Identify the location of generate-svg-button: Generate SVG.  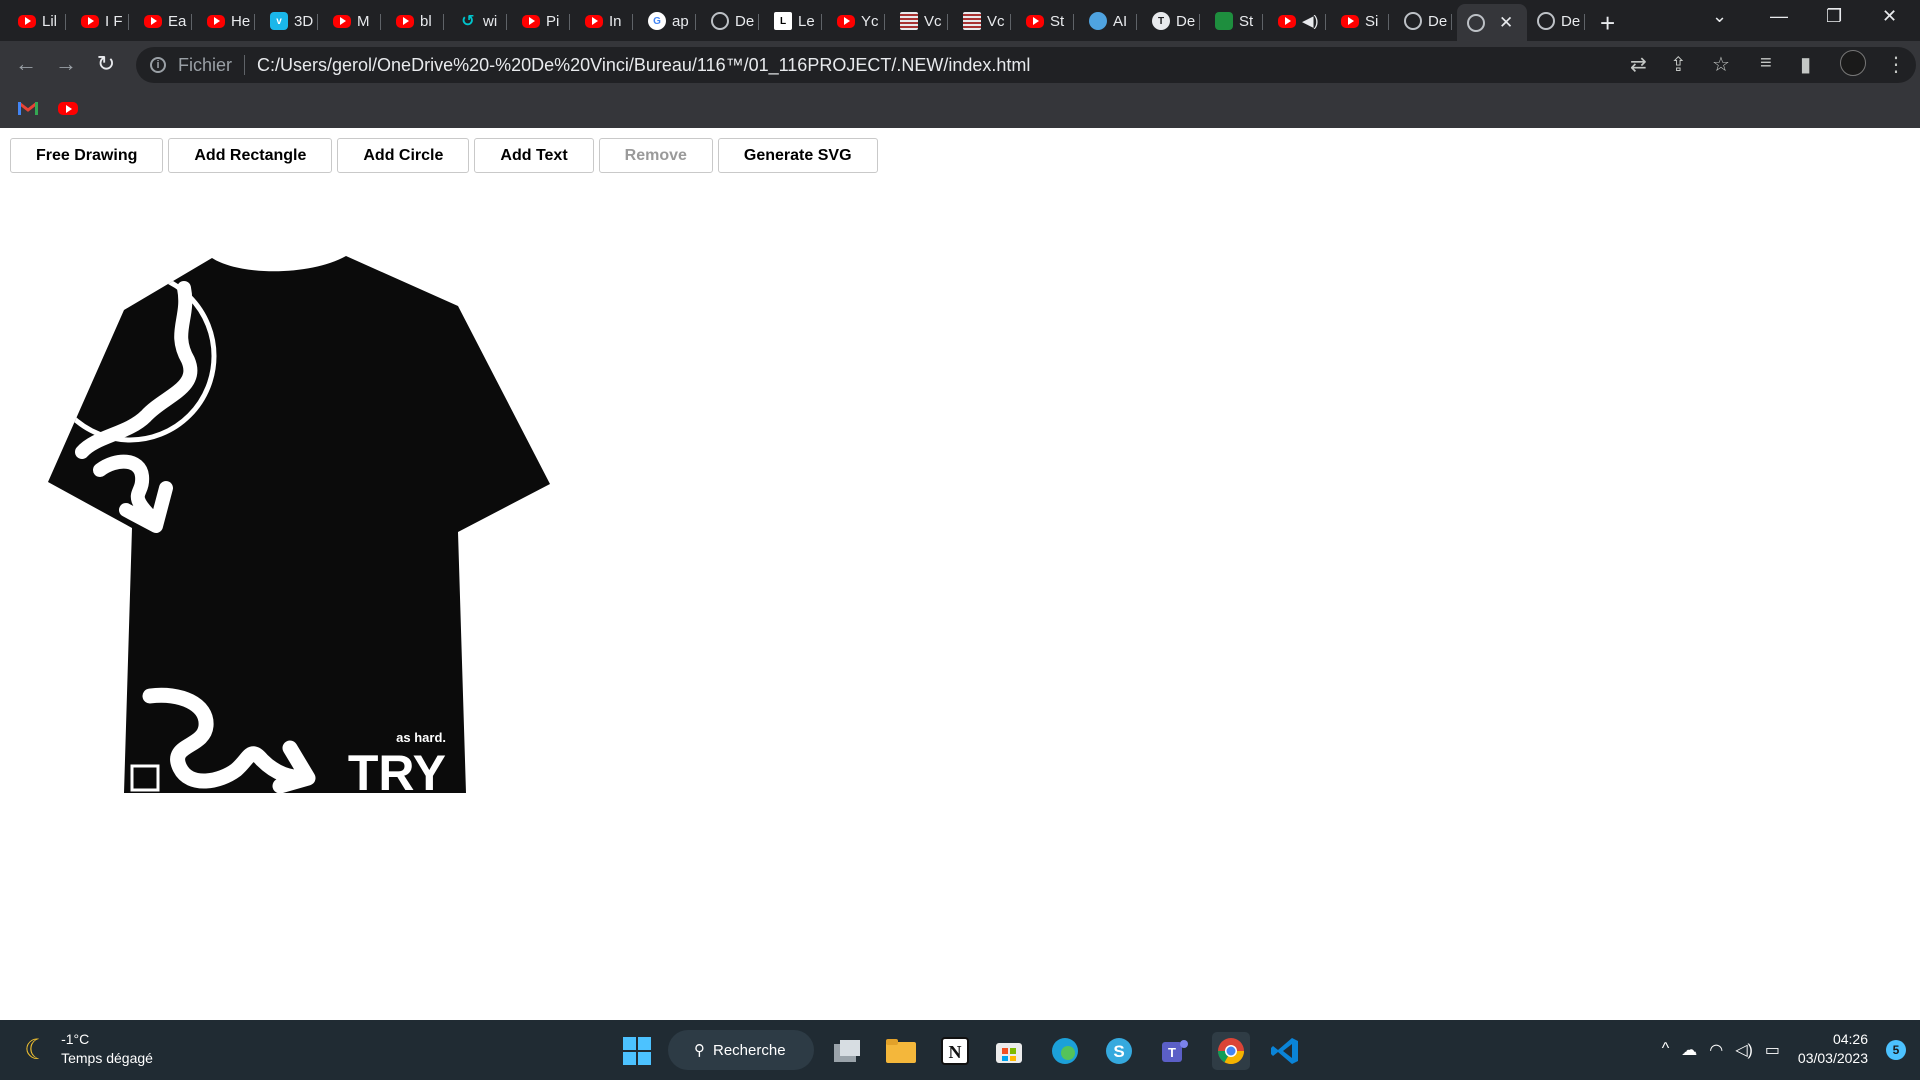
(797, 155).